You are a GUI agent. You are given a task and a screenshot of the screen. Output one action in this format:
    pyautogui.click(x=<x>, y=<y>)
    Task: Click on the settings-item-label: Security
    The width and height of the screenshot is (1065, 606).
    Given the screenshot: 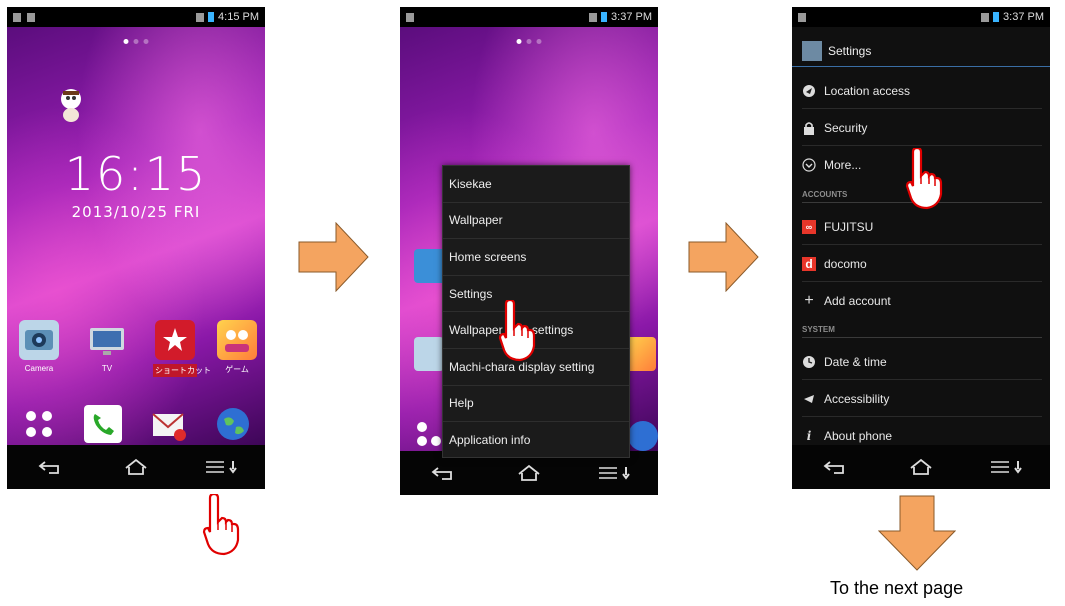 What is the action you would take?
    pyautogui.click(x=846, y=127)
    